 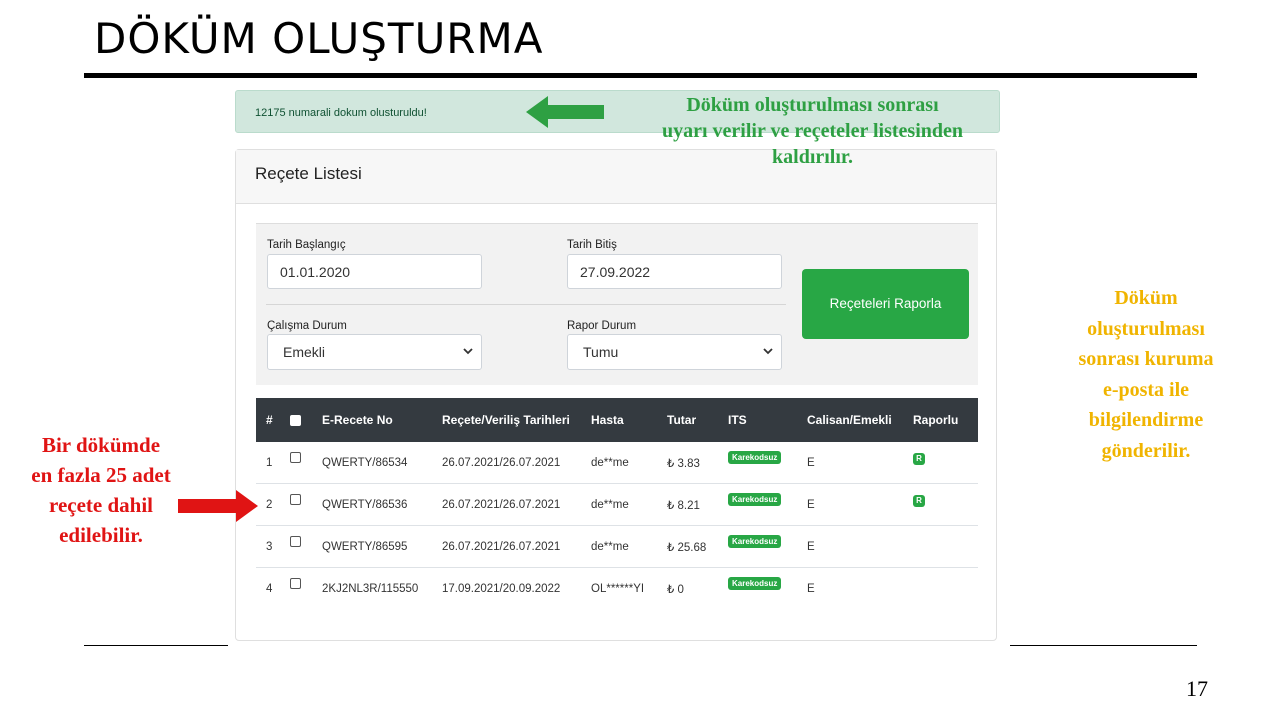 I want to click on amount: ₺ 25.68, so click(x=697, y=546).